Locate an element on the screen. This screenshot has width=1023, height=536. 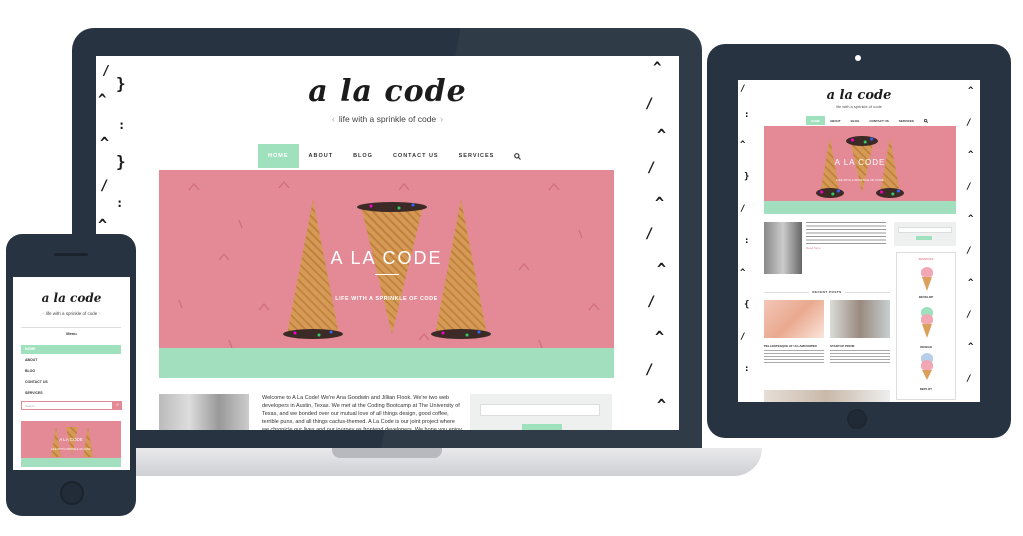
nav-blog: BLOG is located at coordinates (363, 156).